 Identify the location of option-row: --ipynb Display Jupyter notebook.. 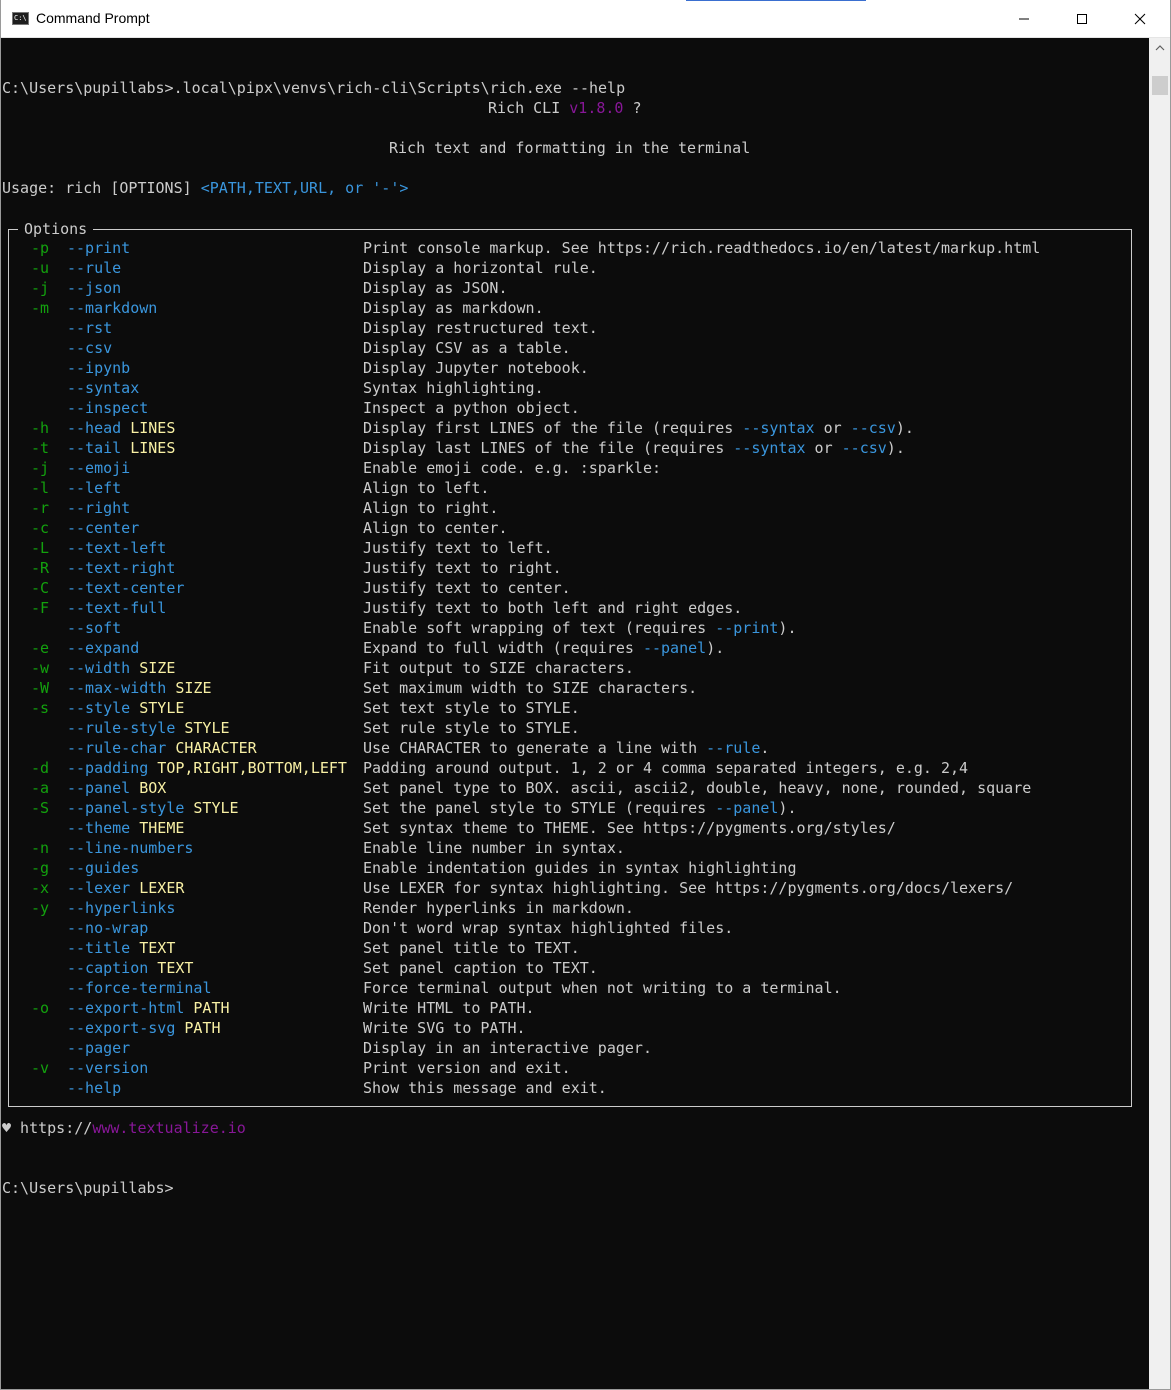
(572, 368).